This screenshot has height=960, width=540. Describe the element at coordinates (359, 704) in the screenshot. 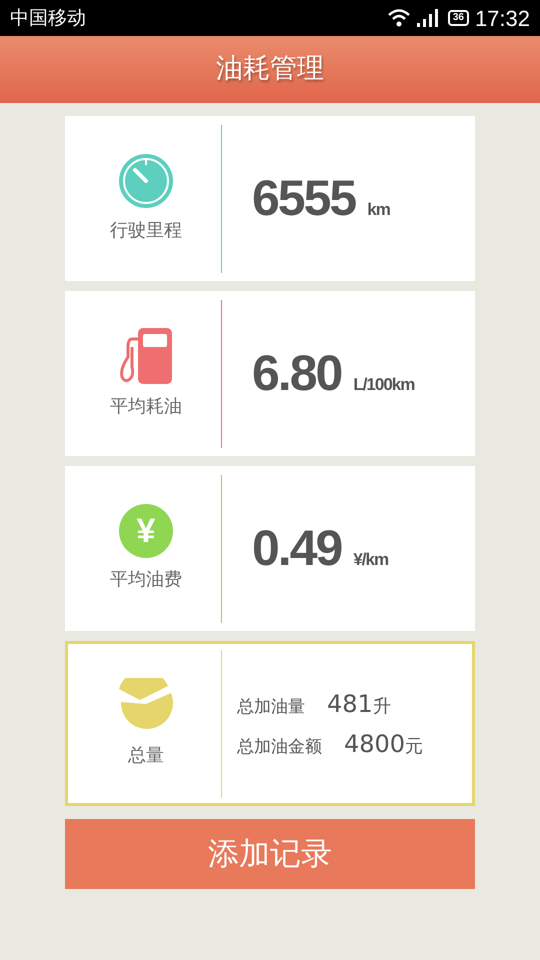

I see `total-value: 481升` at that location.